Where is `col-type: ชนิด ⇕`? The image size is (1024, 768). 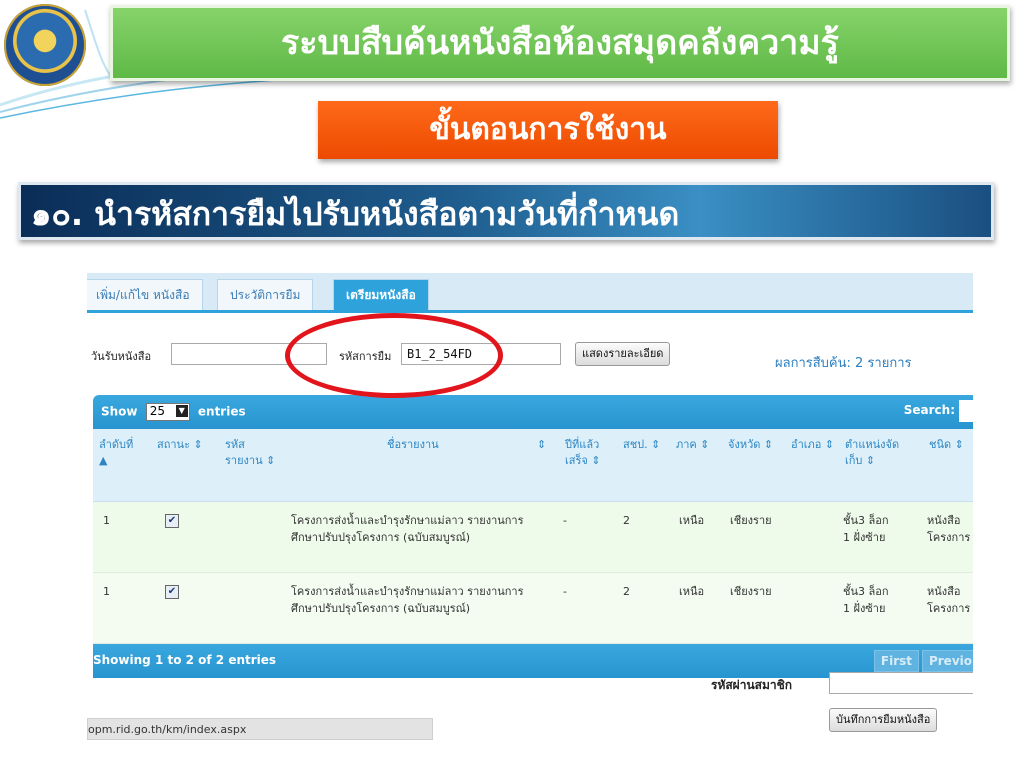 col-type: ชนิด ⇕ is located at coordinates (946, 445).